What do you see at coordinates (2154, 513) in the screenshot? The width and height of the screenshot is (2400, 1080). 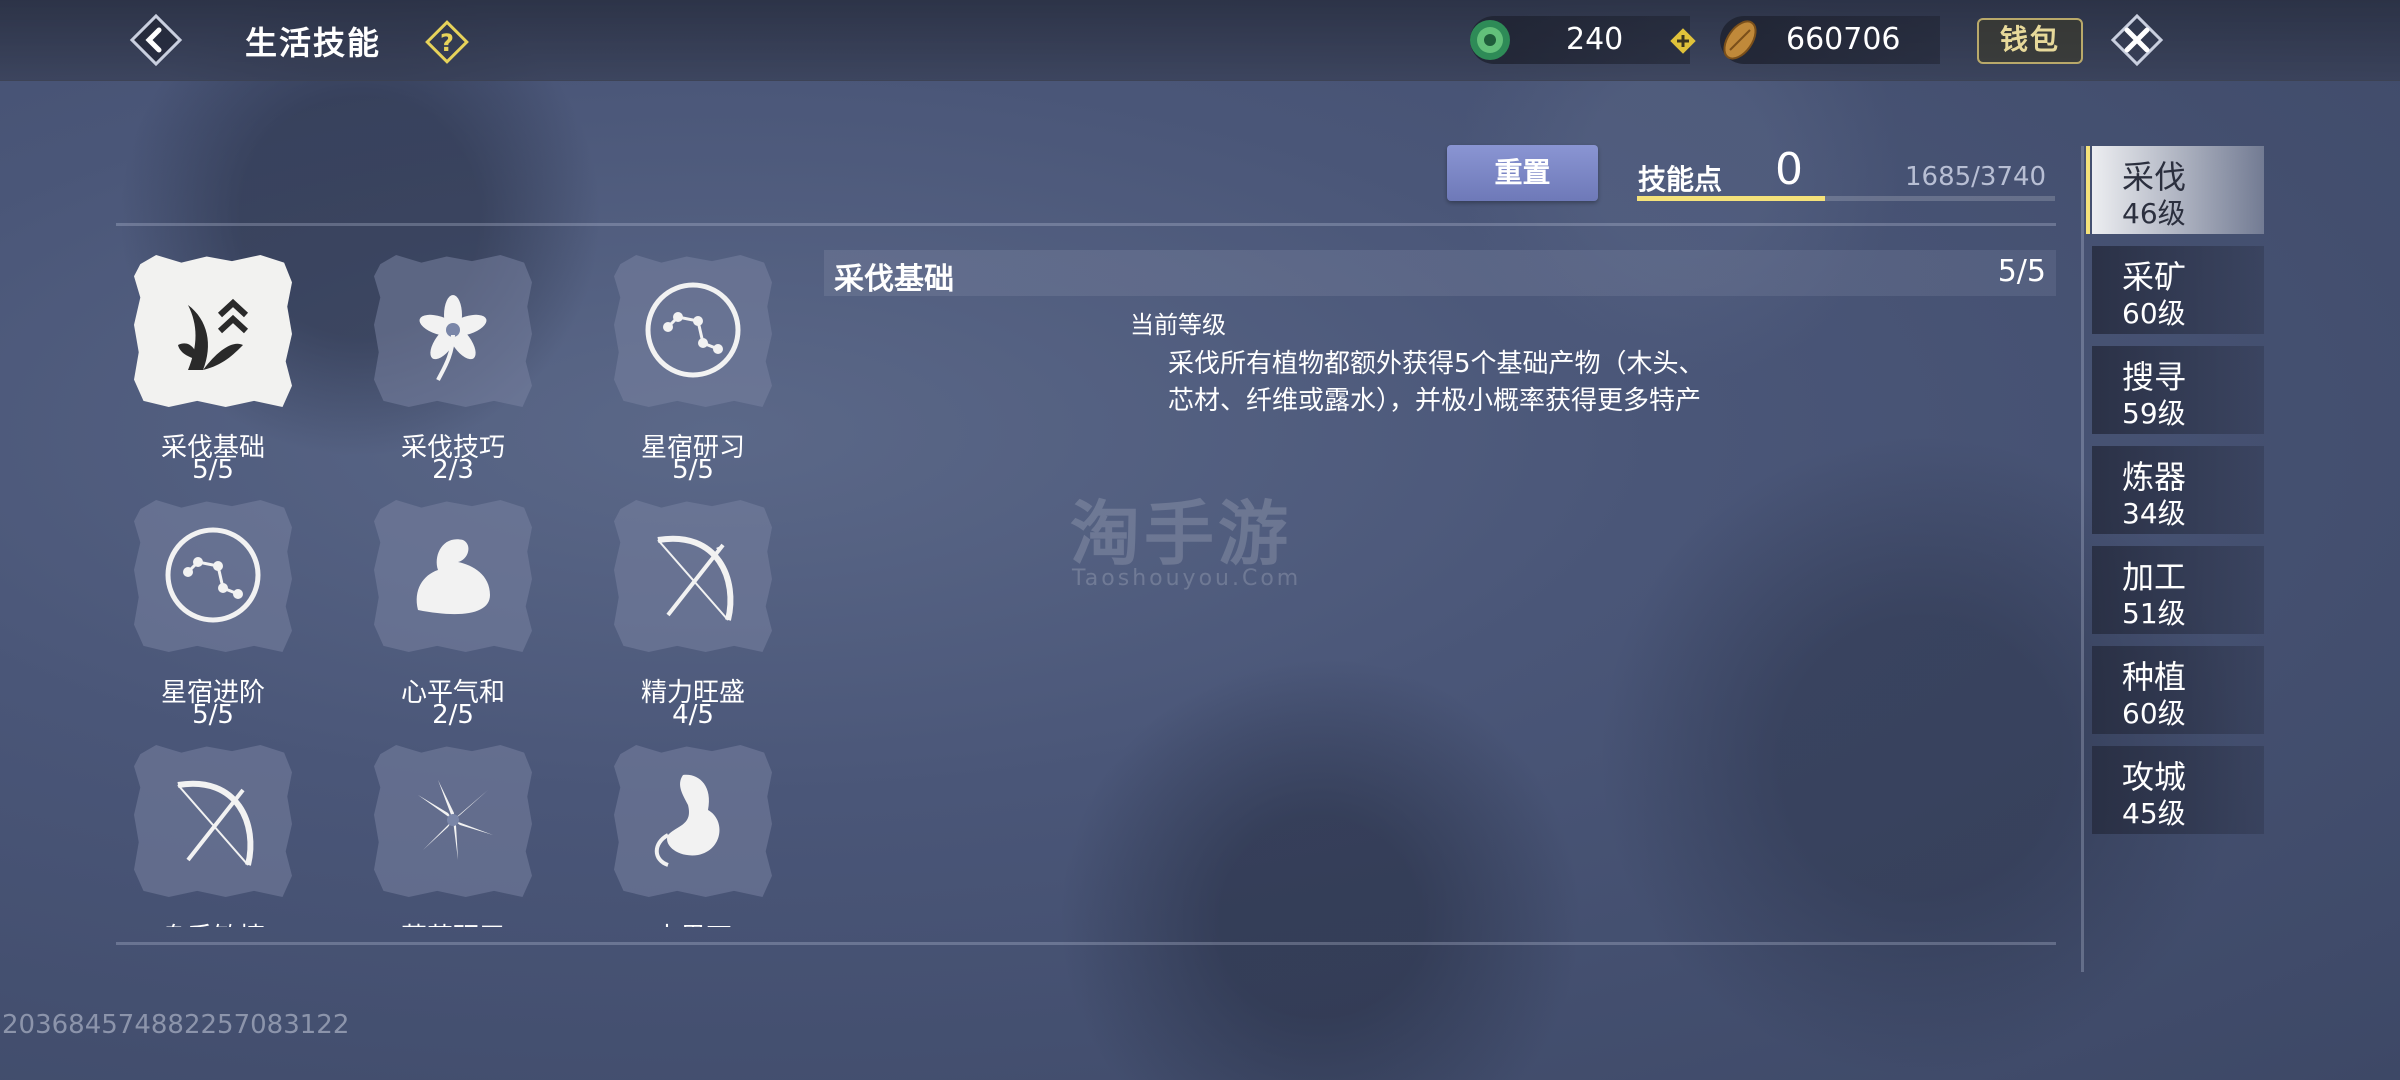 I see `tab-level: 34级` at bounding box center [2154, 513].